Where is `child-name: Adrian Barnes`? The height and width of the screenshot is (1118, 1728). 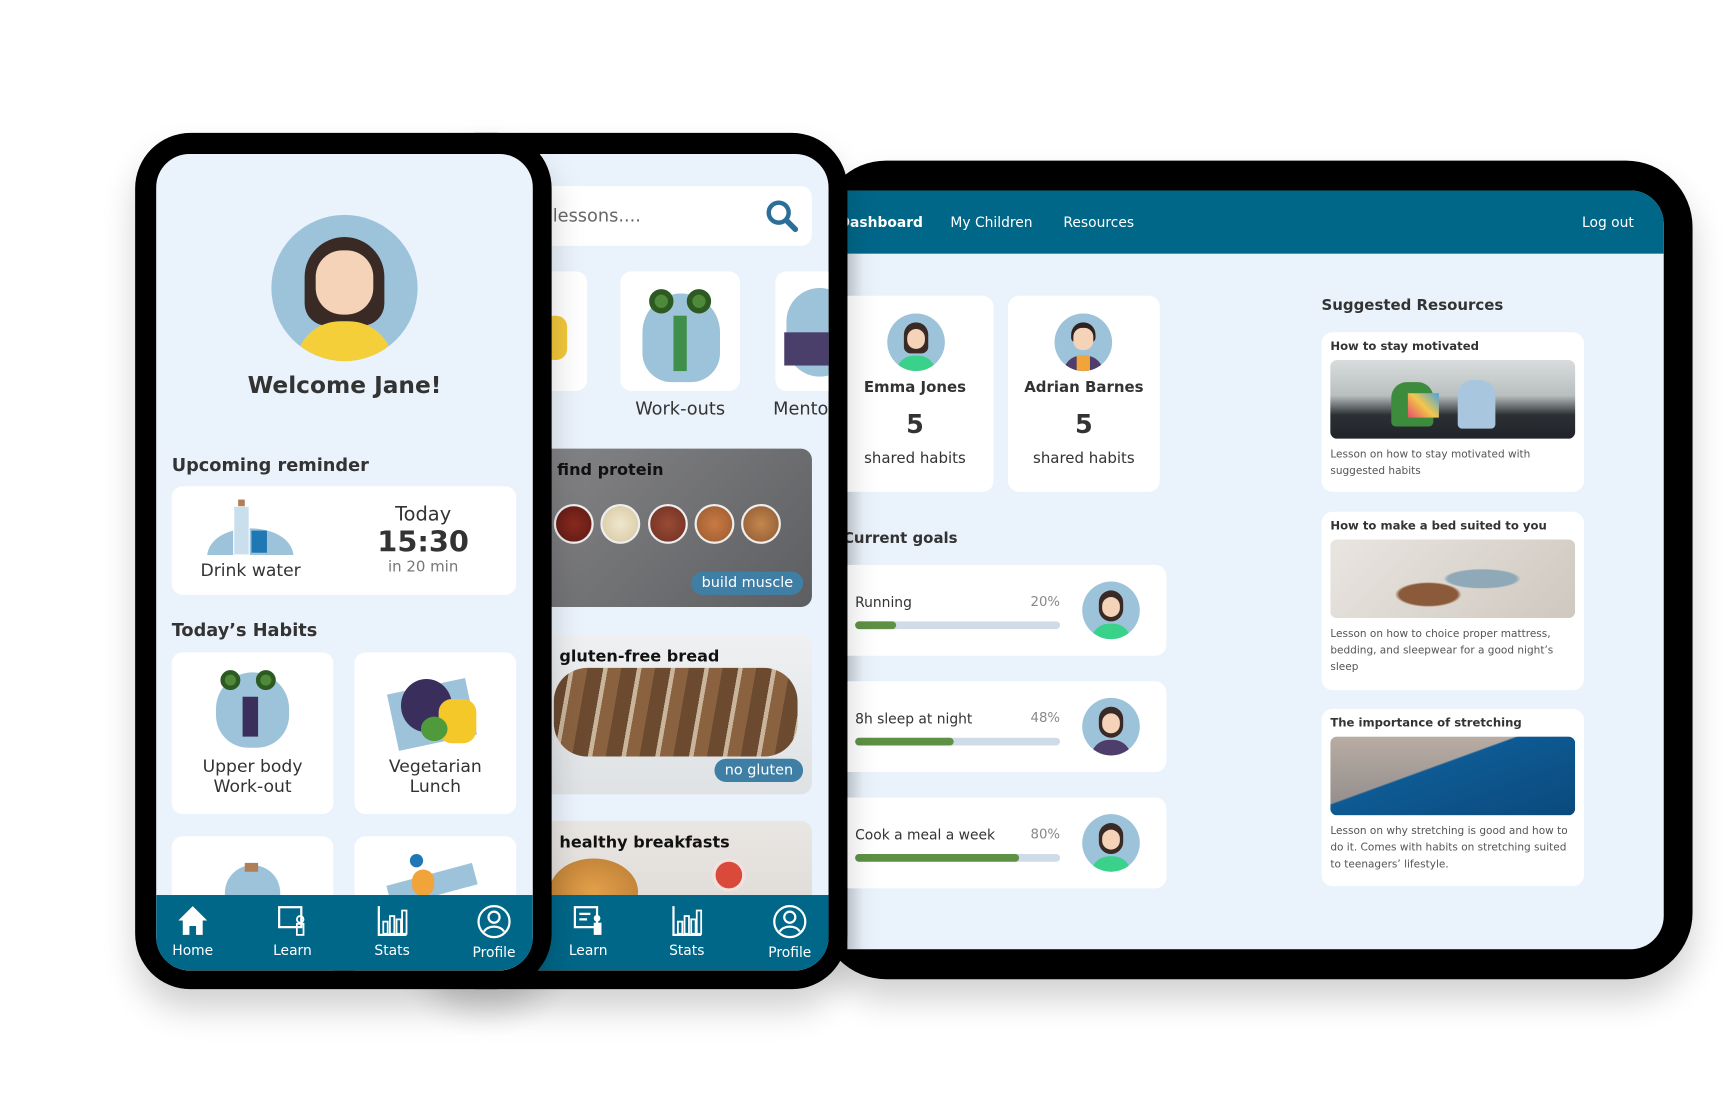
child-name: Adrian Barnes is located at coordinates (1084, 387).